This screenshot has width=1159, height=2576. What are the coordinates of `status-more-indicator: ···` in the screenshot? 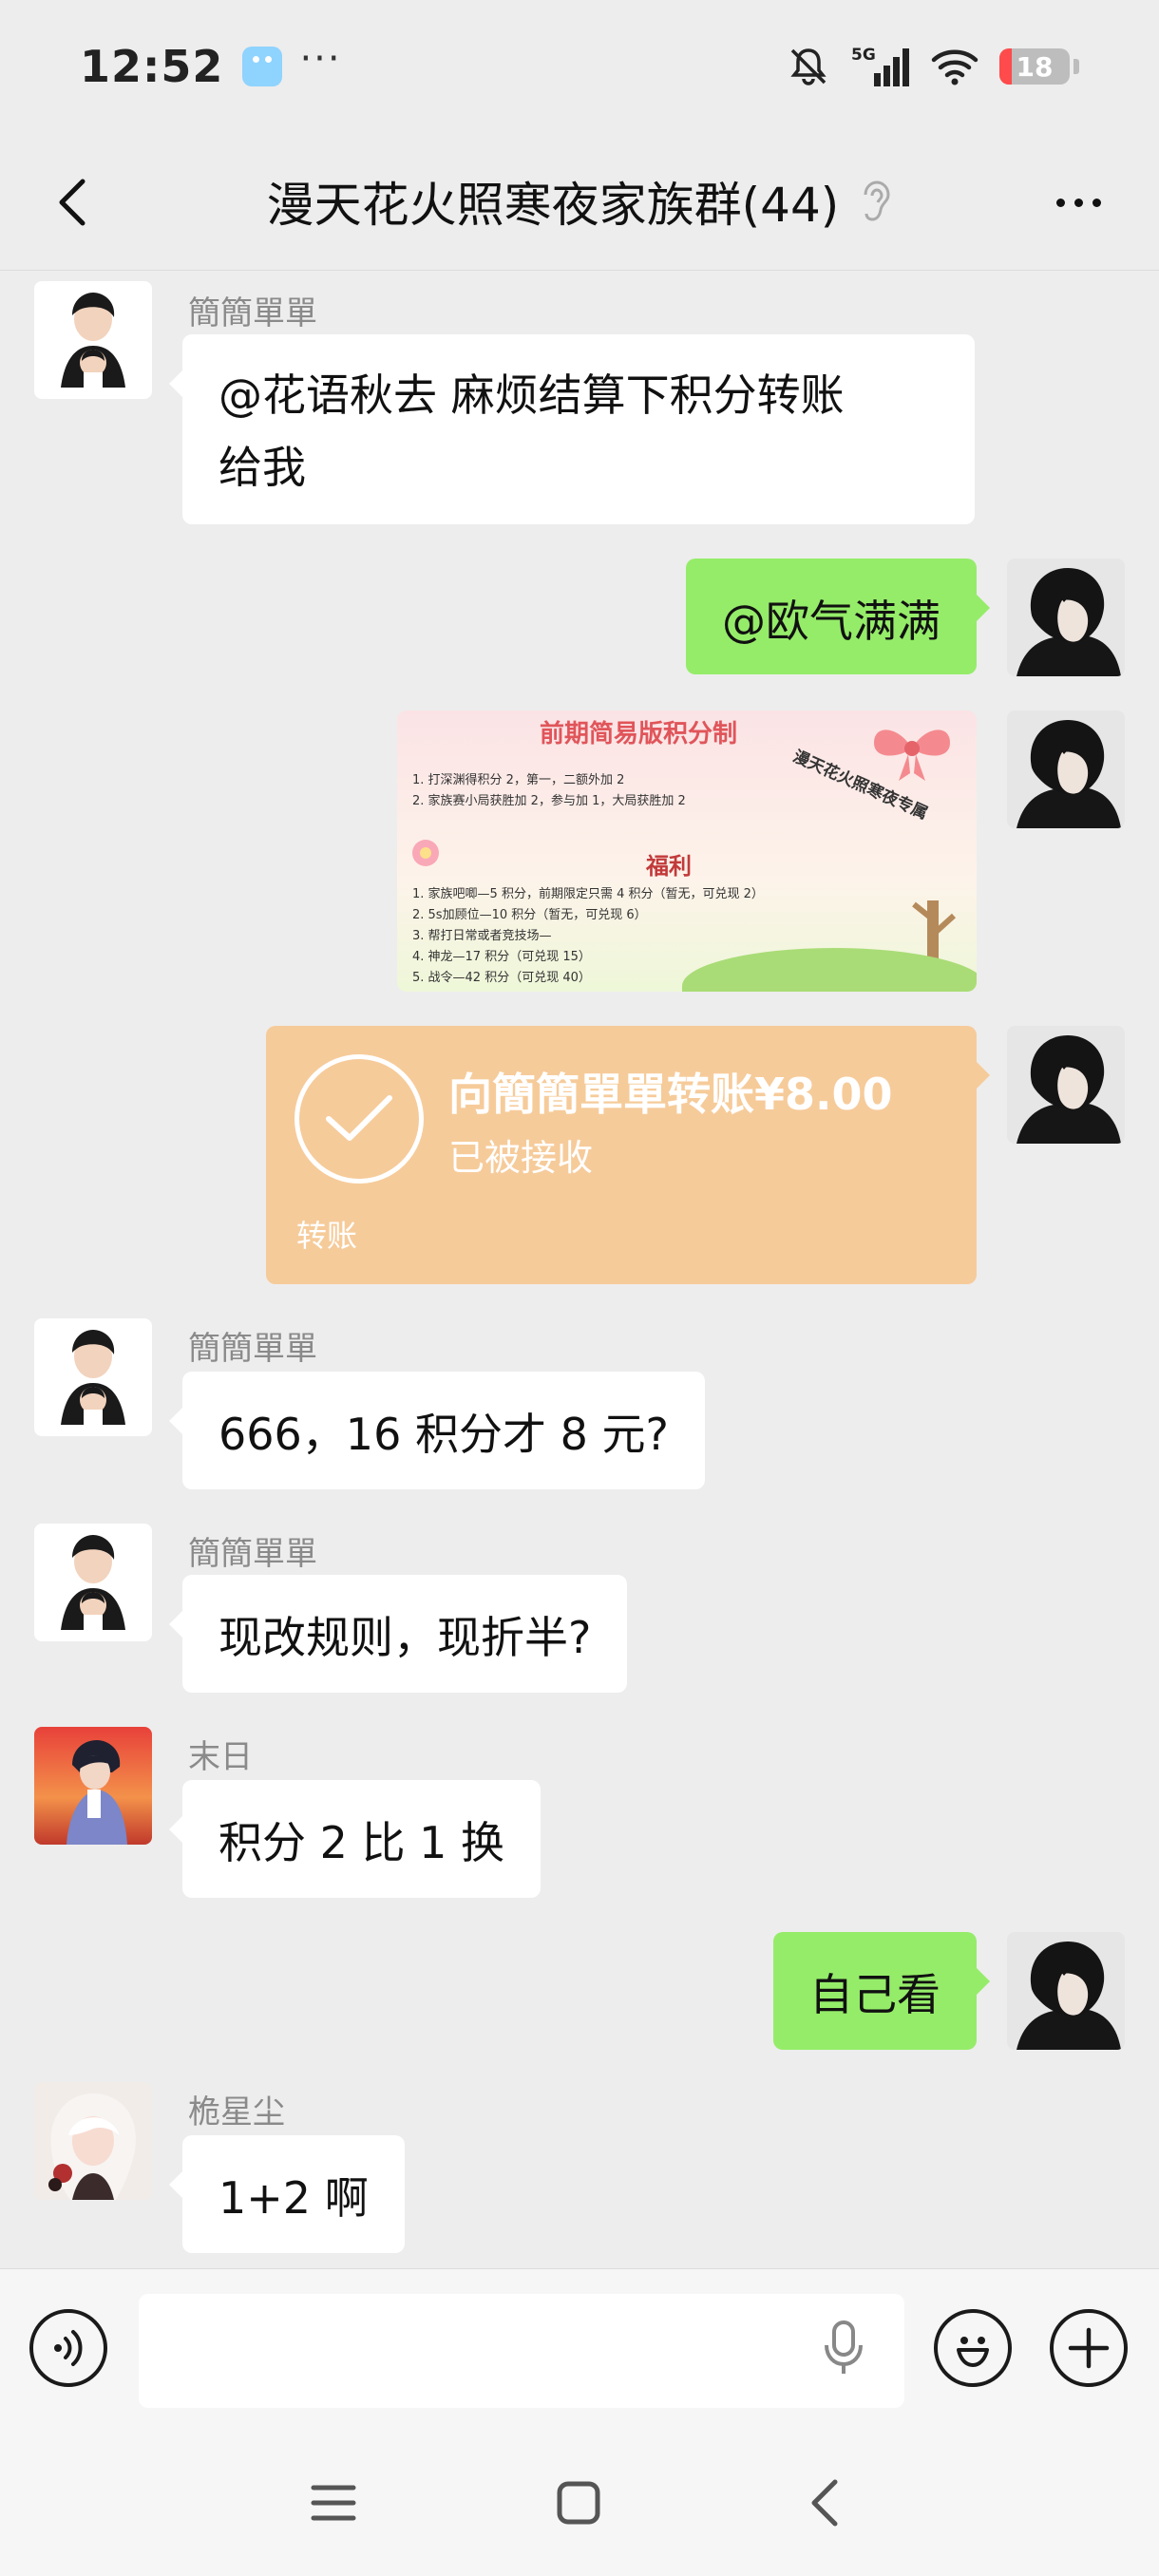 It's located at (320, 59).